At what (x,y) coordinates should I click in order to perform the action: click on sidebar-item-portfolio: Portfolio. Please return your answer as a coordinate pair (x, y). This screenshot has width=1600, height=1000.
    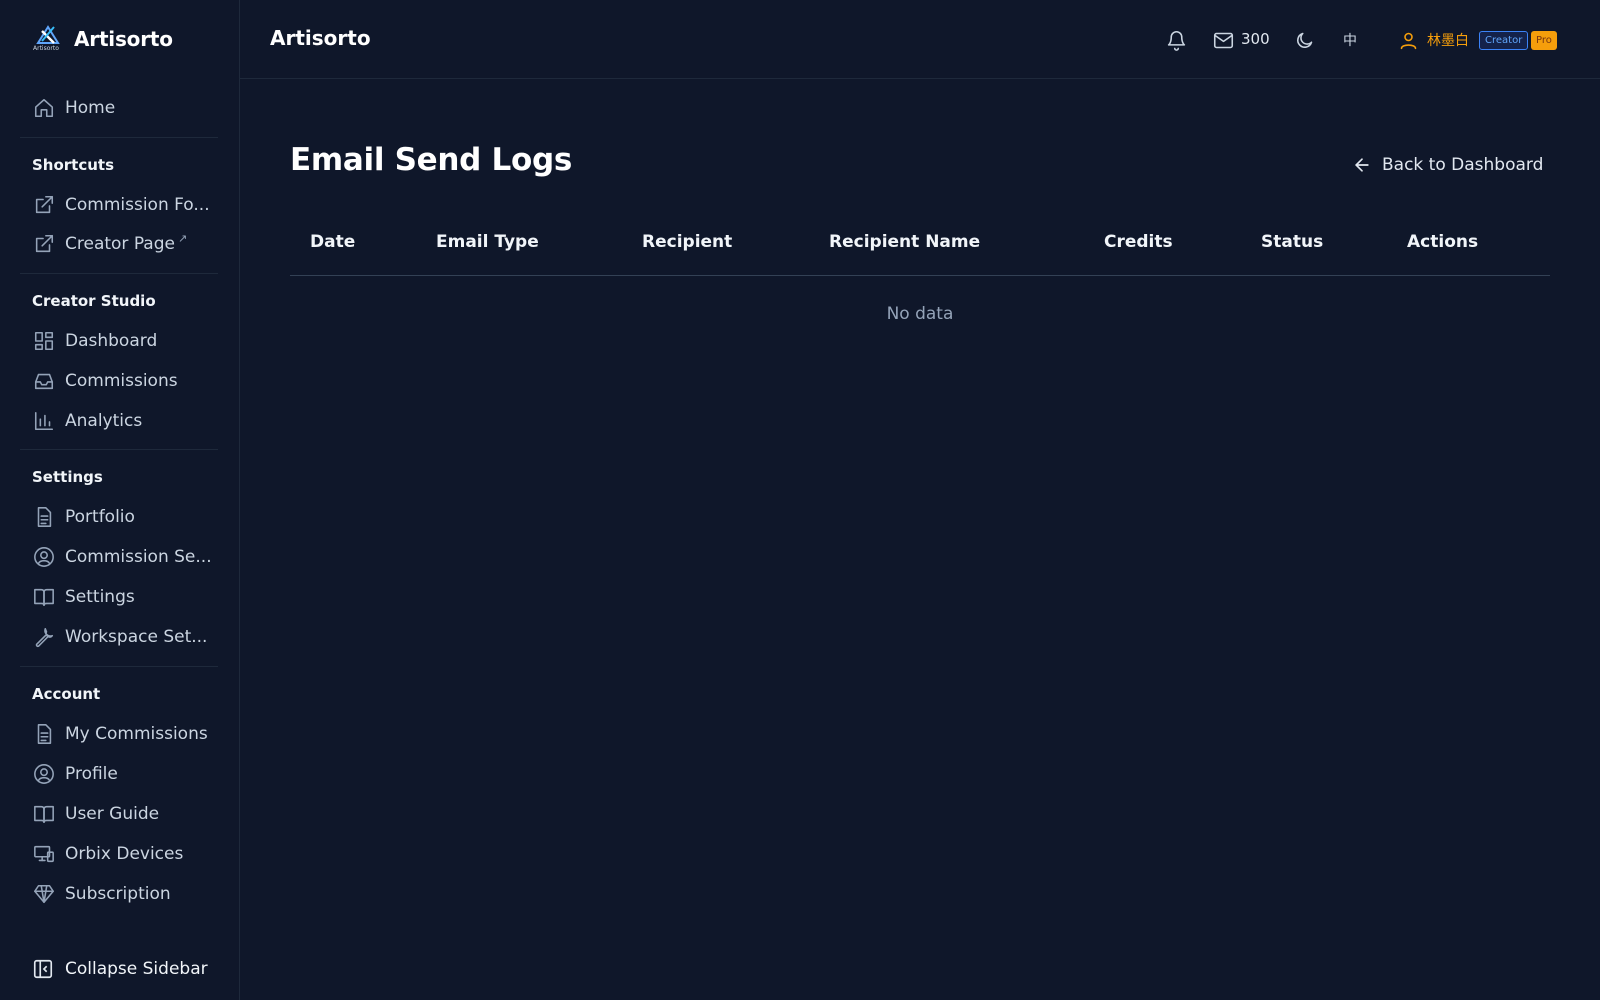
    Looking at the image, I should click on (122, 517).